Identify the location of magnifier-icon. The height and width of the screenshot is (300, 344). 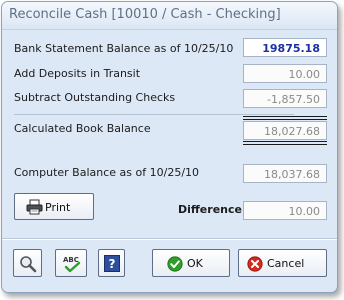
(28, 264).